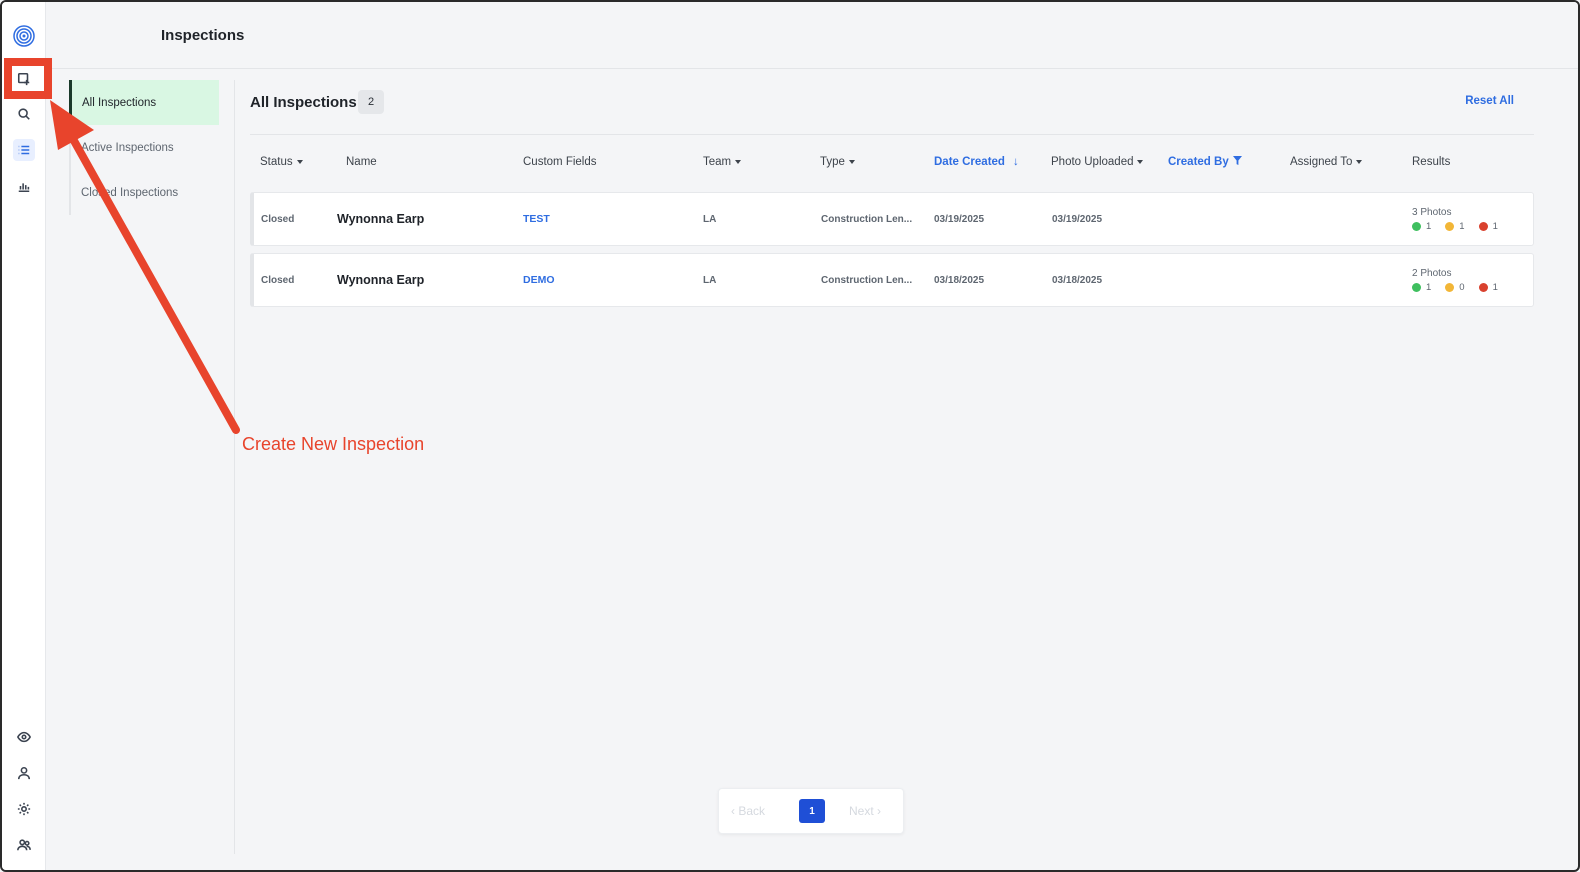 Image resolution: width=1580 pixels, height=872 pixels. Describe the element at coordinates (1237, 162) in the screenshot. I see `filter-icon` at that location.